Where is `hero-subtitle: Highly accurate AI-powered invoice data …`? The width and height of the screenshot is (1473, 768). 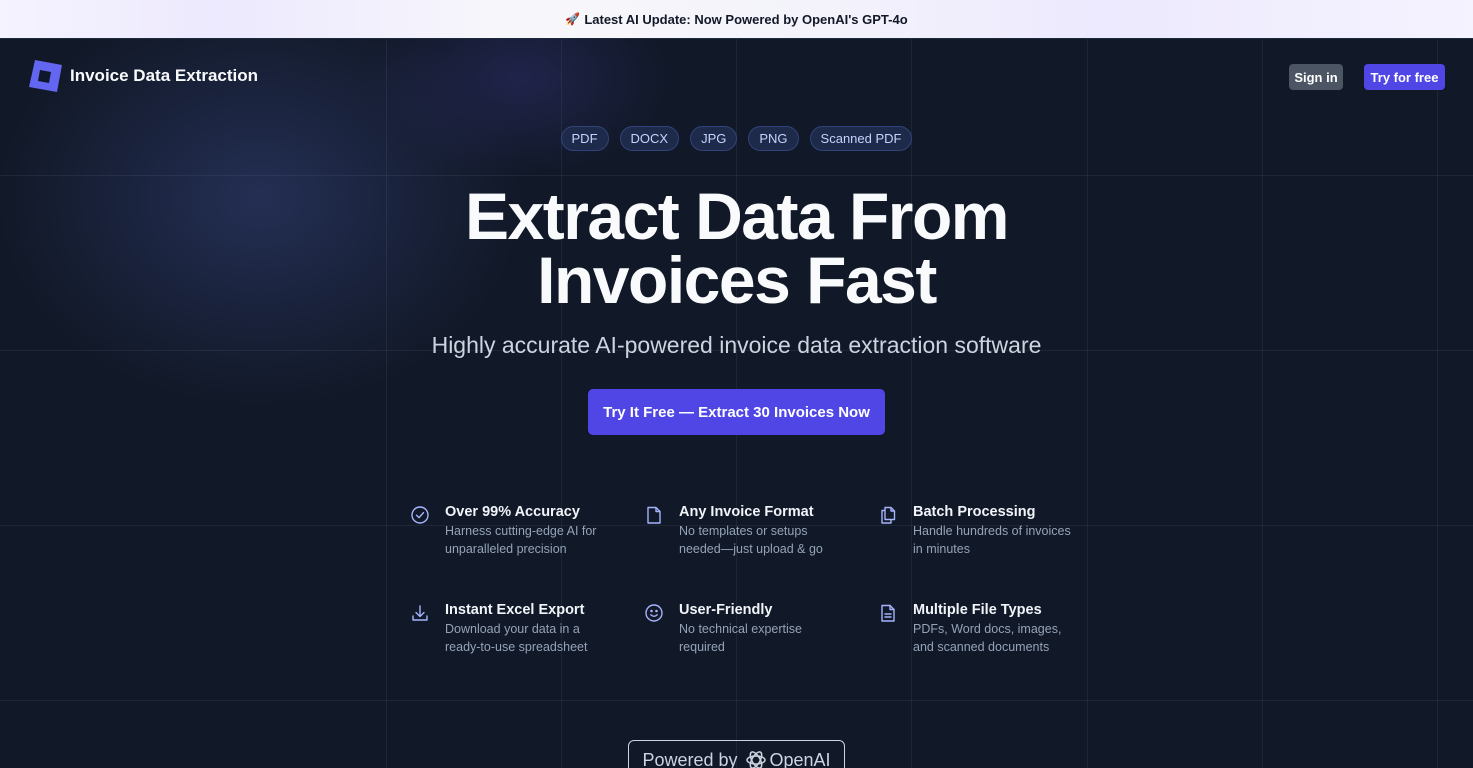 hero-subtitle: Highly accurate AI-powered invoice data … is located at coordinates (736, 345).